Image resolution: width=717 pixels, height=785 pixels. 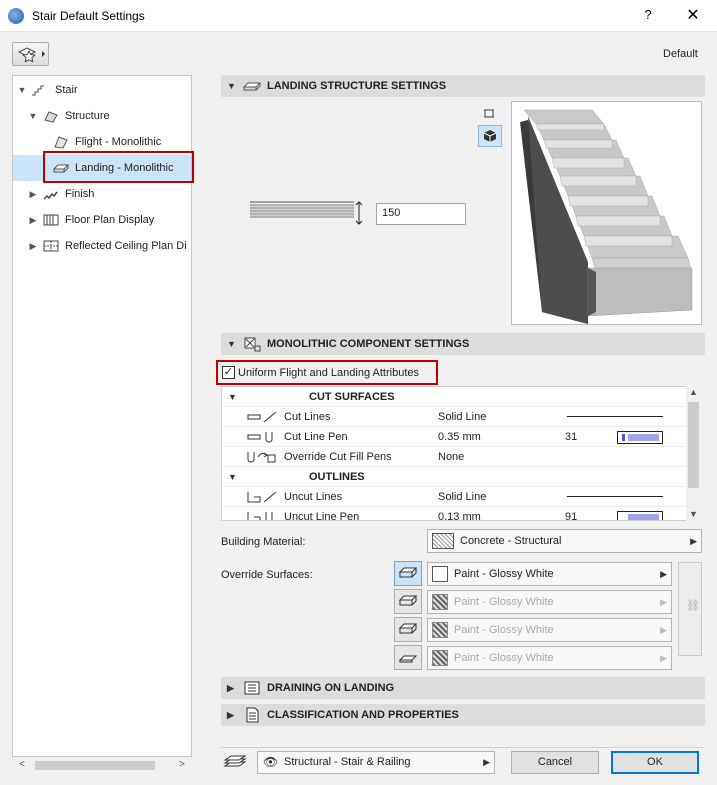 I want to click on tree-item-stair: ▼ Stair, so click(x=102, y=90).